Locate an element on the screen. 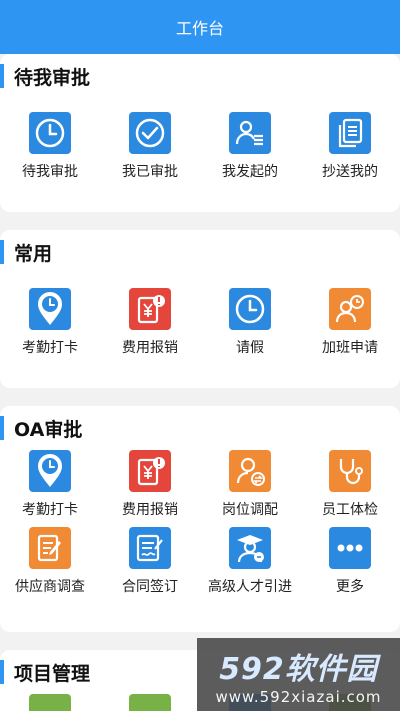  documents-icon is located at coordinates (350, 133).